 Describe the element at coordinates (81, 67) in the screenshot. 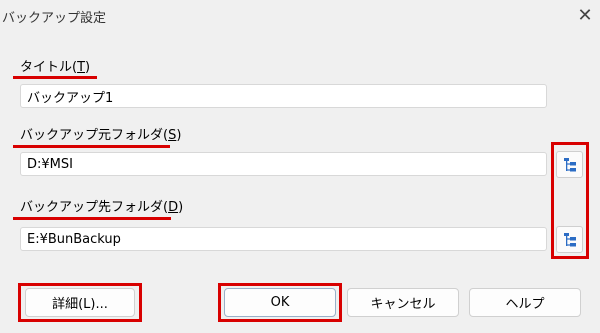

I see `title-mnemonic: T` at that location.